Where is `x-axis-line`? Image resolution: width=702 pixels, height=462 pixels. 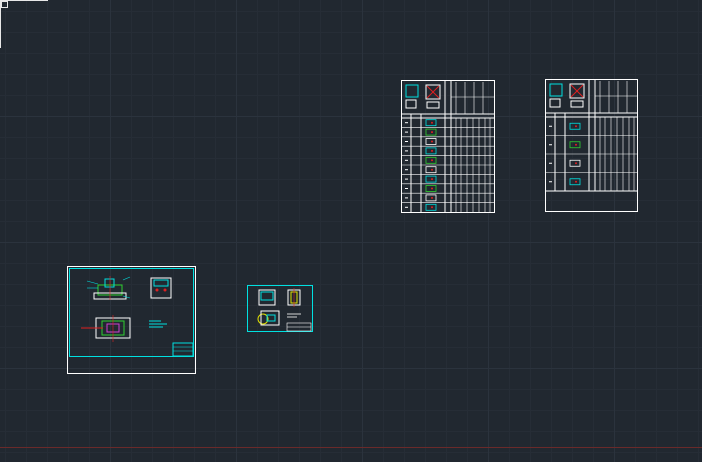 x-axis-line is located at coordinates (351, 447).